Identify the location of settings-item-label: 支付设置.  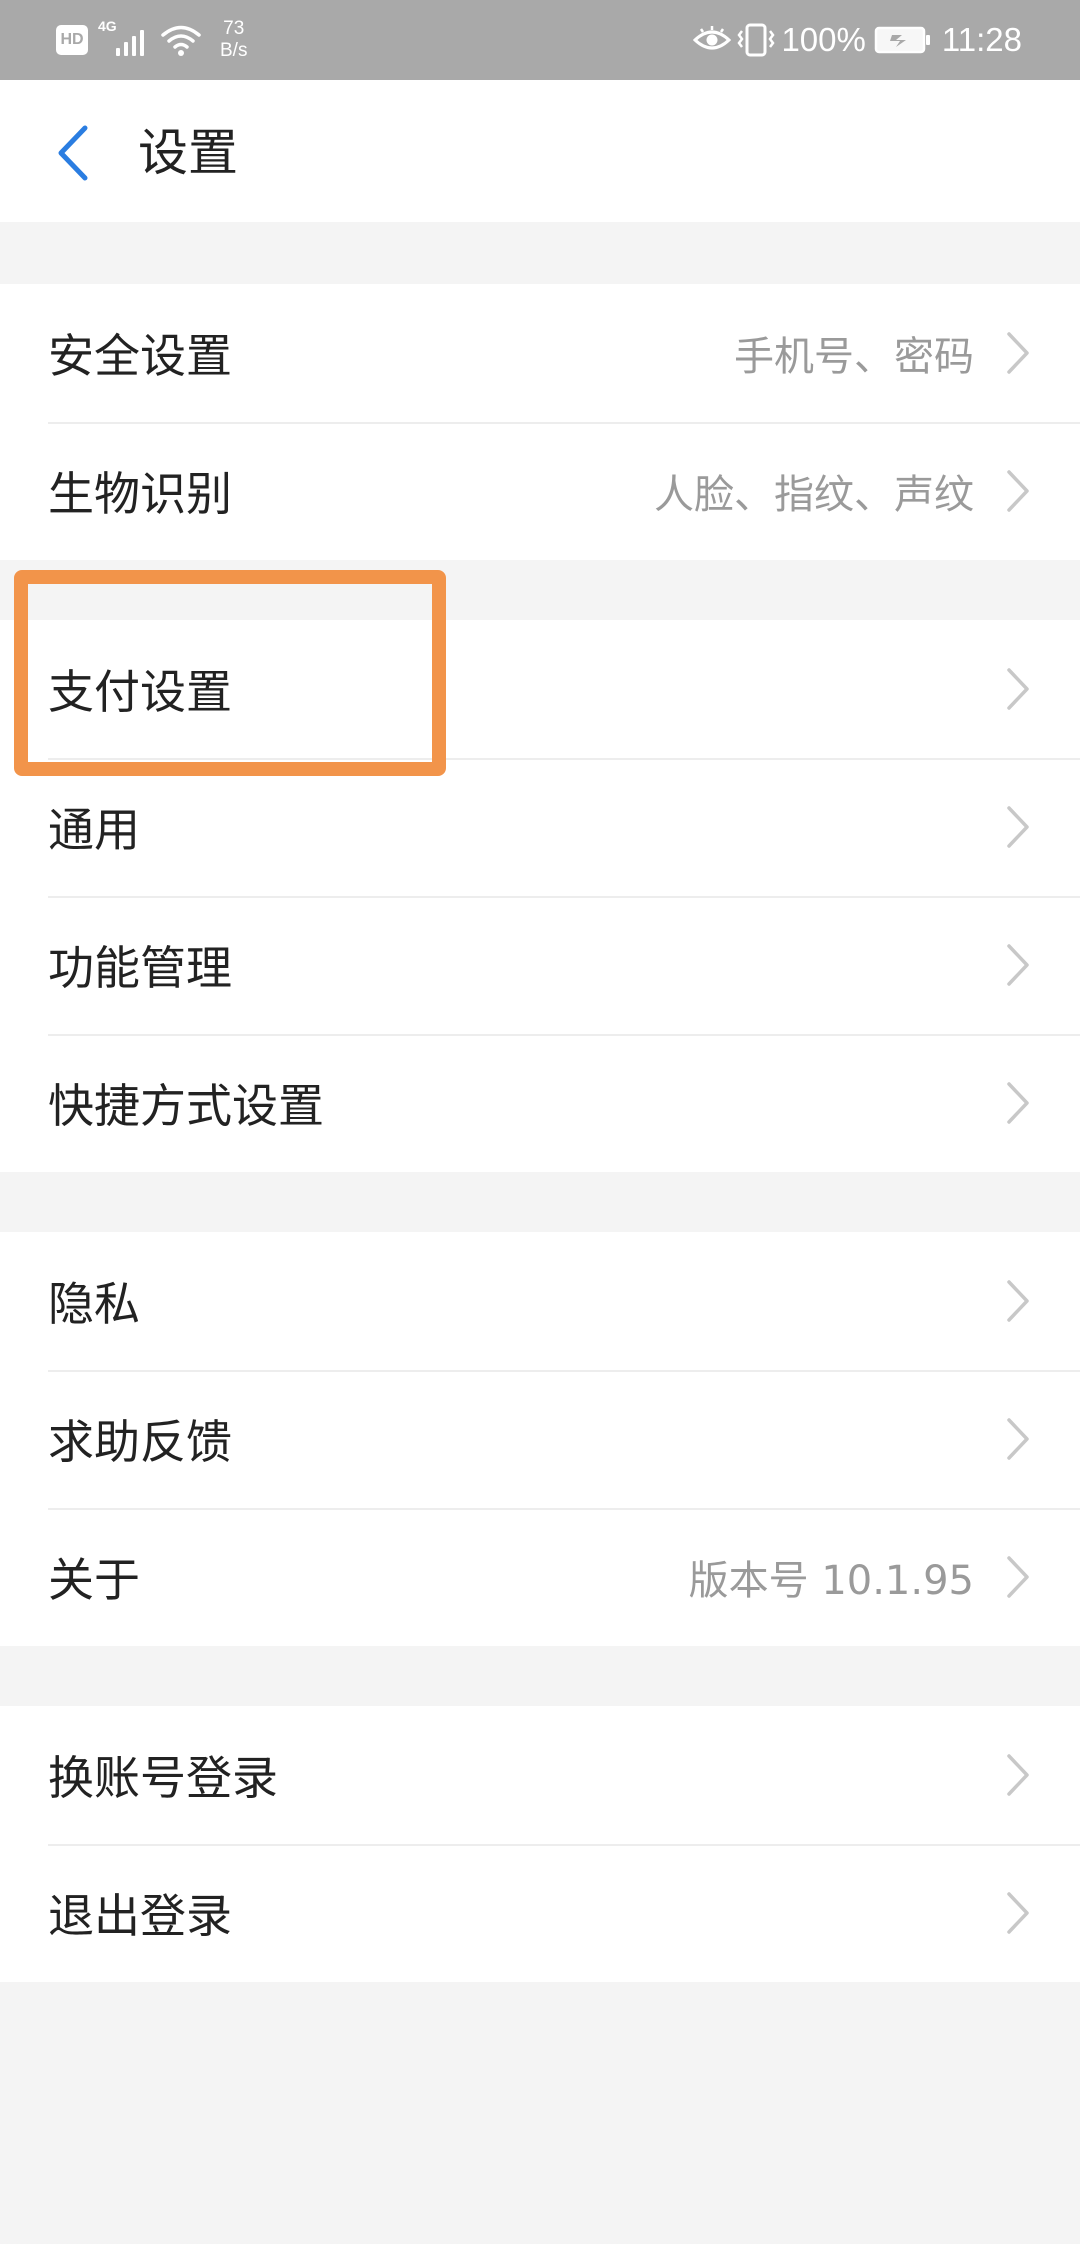
(140, 692).